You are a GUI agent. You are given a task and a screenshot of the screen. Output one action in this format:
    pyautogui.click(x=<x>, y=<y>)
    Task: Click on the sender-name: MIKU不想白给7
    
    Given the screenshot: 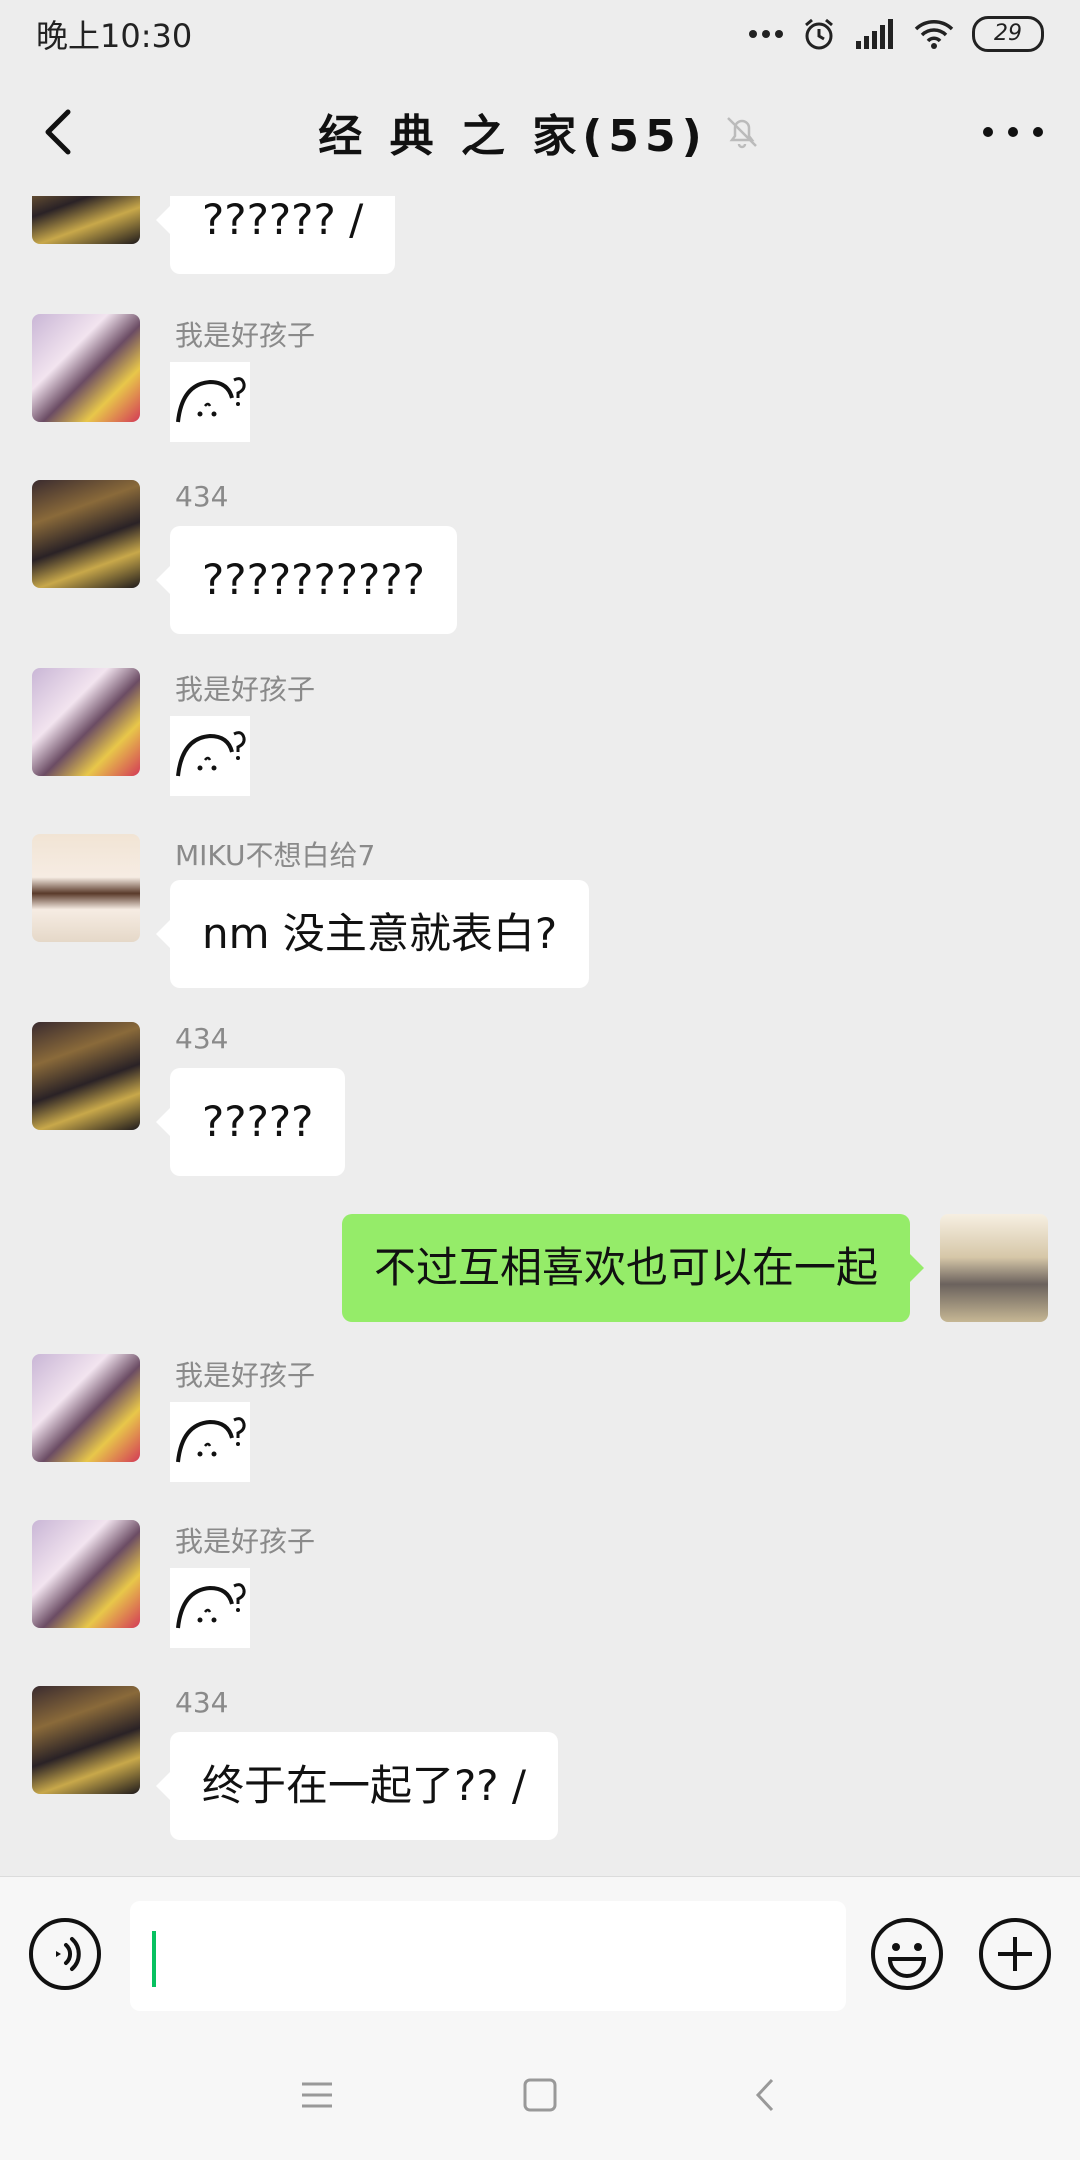 What is the action you would take?
    pyautogui.click(x=275, y=855)
    